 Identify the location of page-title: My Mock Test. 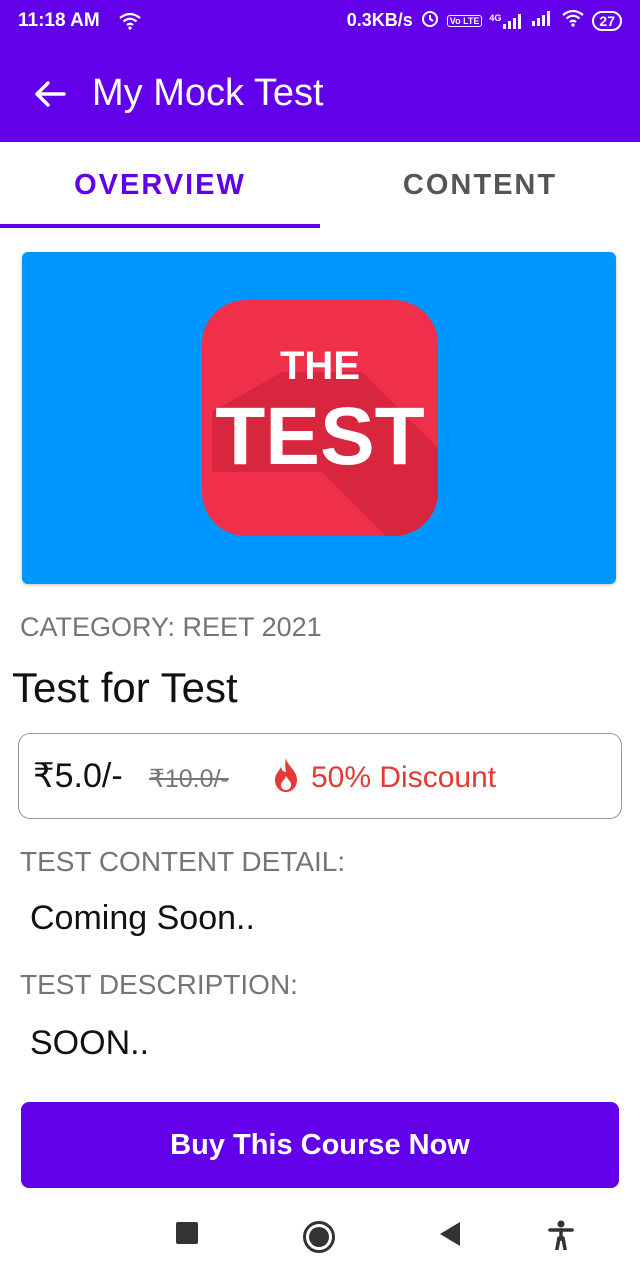
(208, 93).